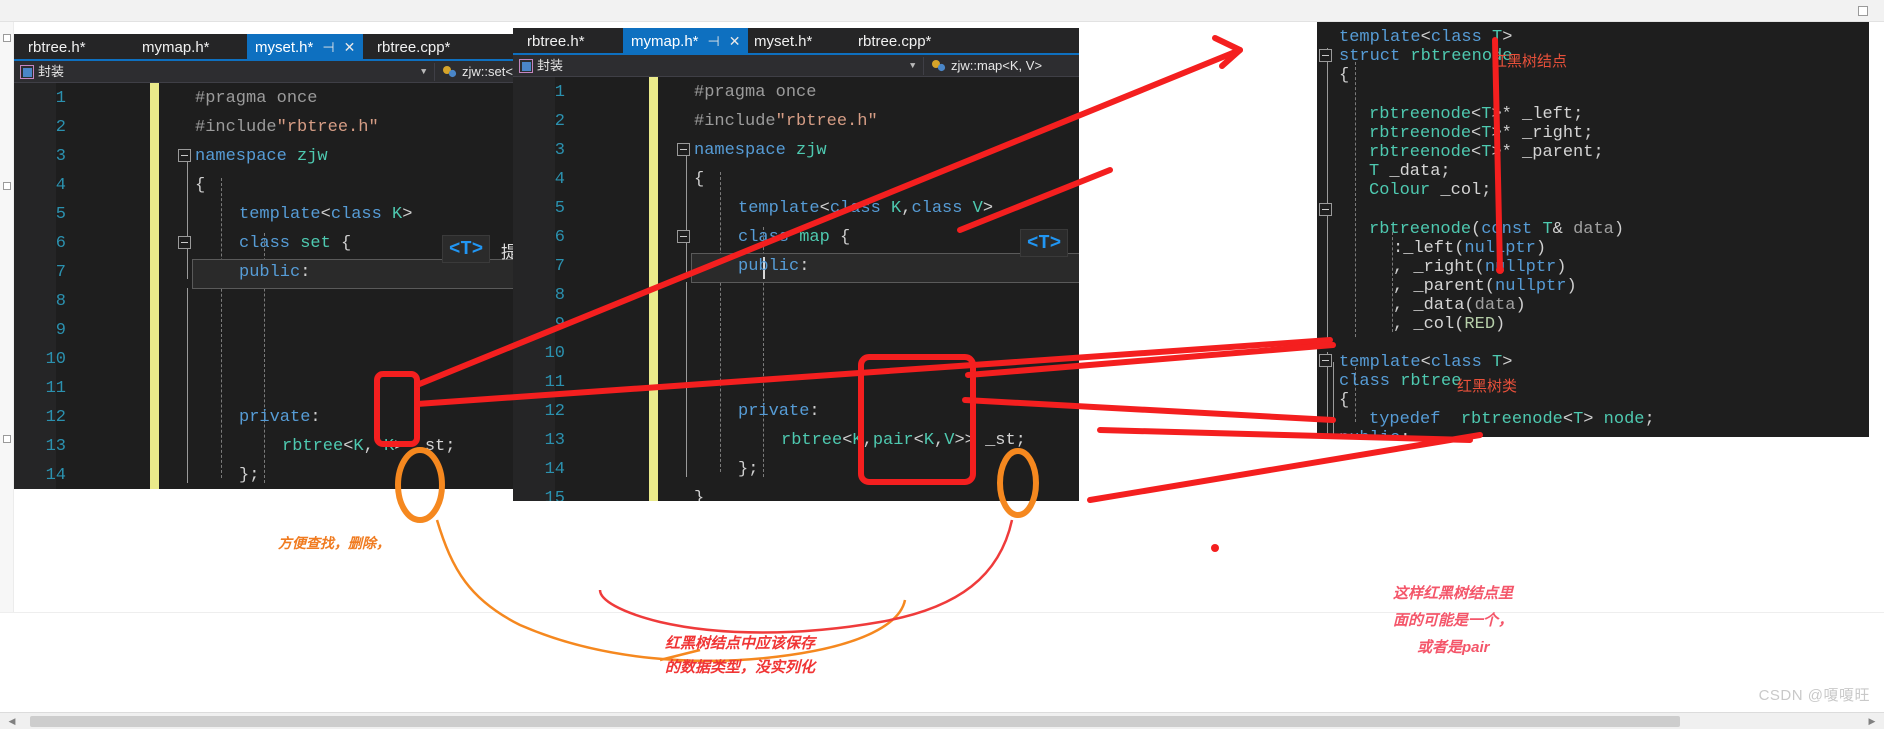  What do you see at coordinates (1497, 229) in the screenshot?
I see `code-line: rbtreenode(const T& data)` at bounding box center [1497, 229].